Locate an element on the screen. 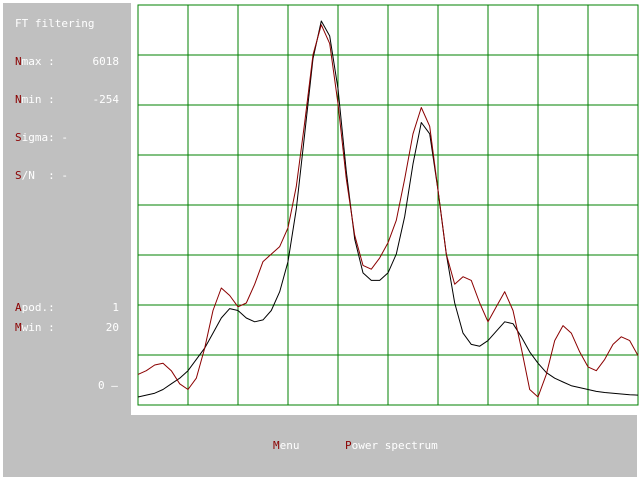  nmax-hotkey: N is located at coordinates (18, 61).